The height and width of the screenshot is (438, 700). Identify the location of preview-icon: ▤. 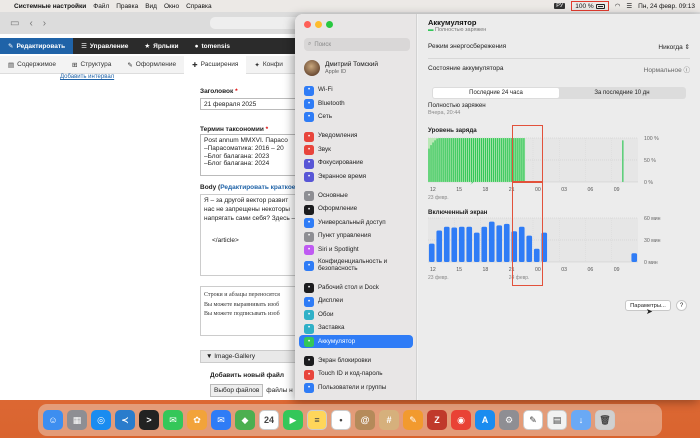
(557, 420).